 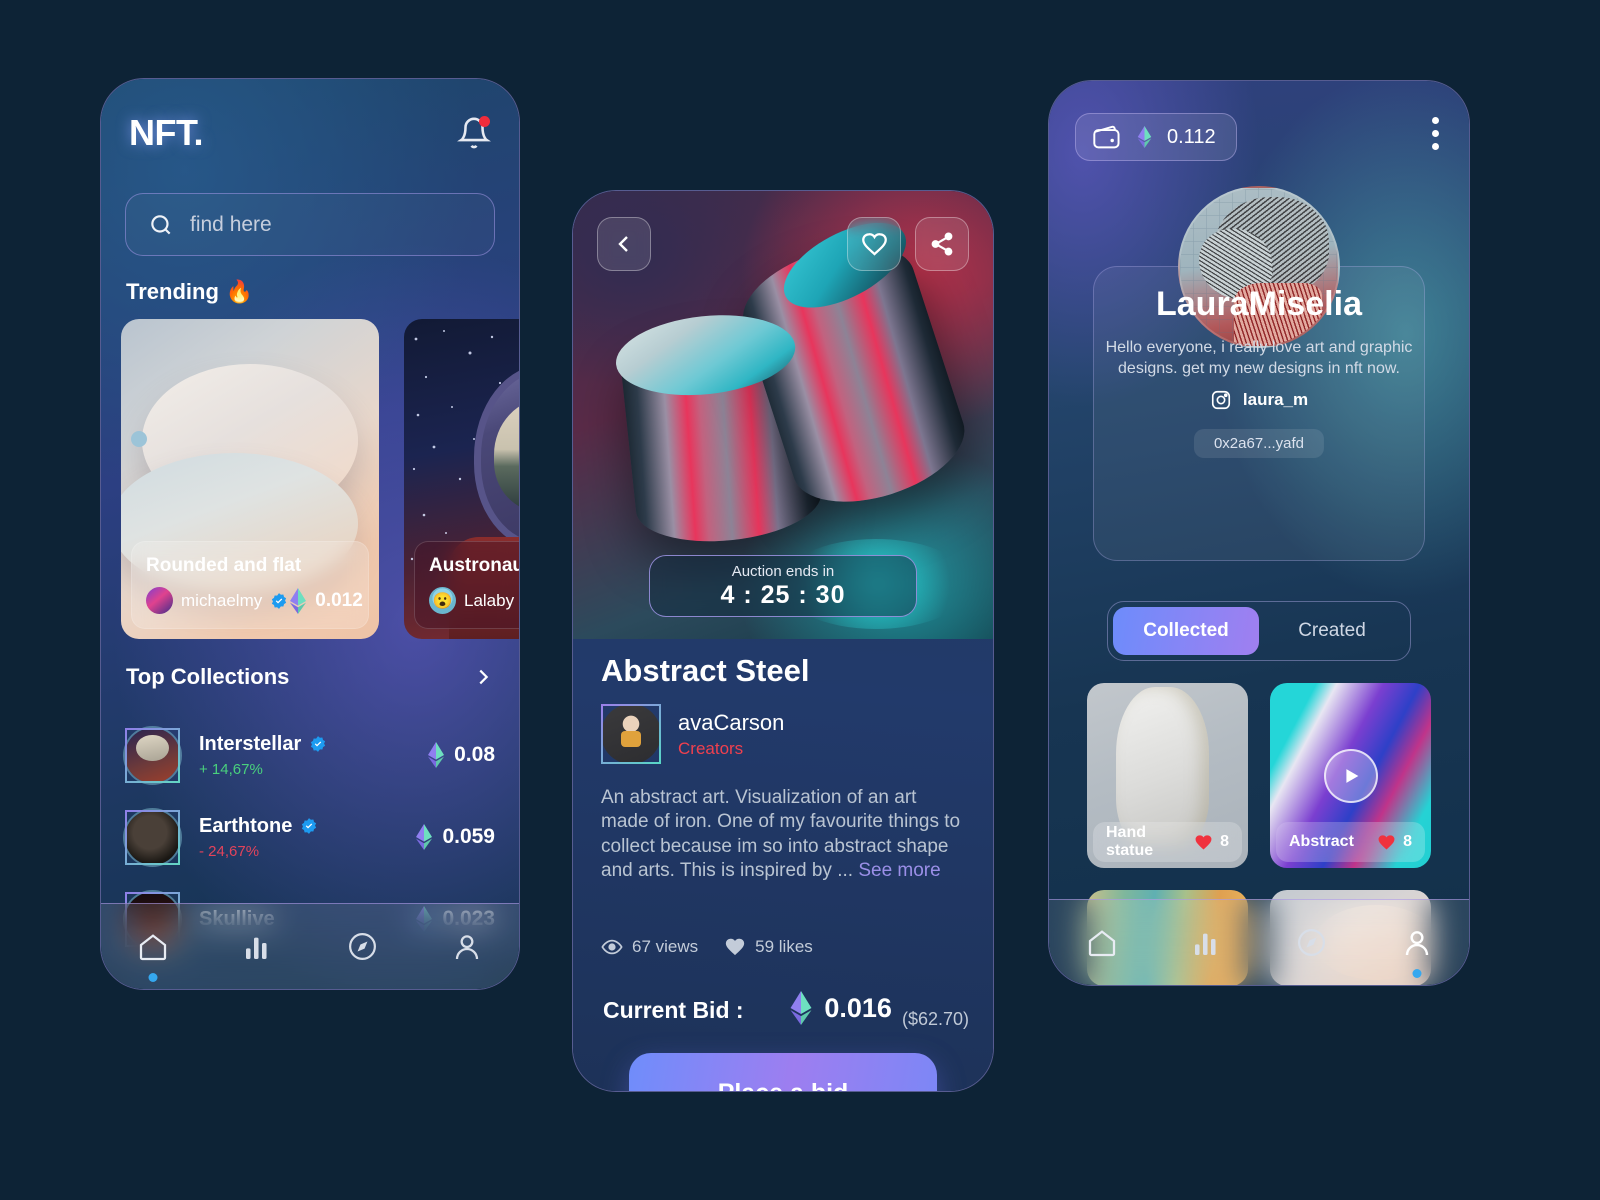 I want to click on trending-card-title: Rounded and flat, so click(x=224, y=565).